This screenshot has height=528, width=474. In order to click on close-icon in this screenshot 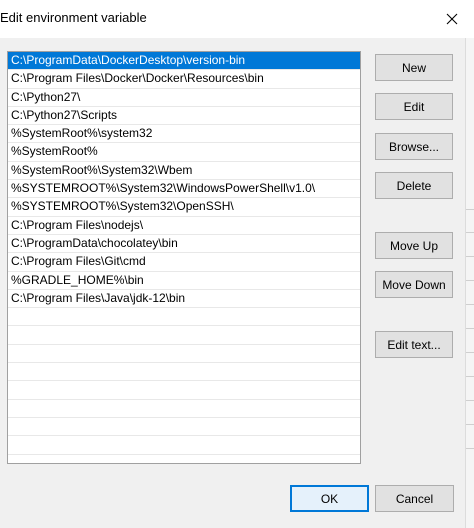, I will do `click(452, 19)`.